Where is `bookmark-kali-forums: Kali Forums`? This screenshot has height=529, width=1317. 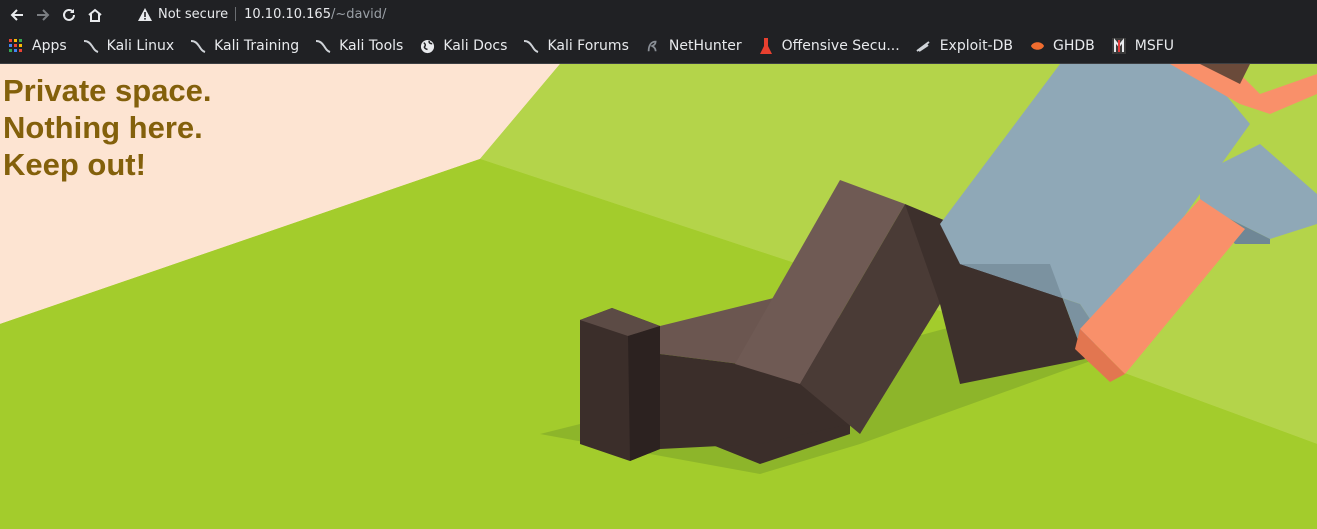
bookmark-kali-forums: Kali Forums is located at coordinates (575, 46).